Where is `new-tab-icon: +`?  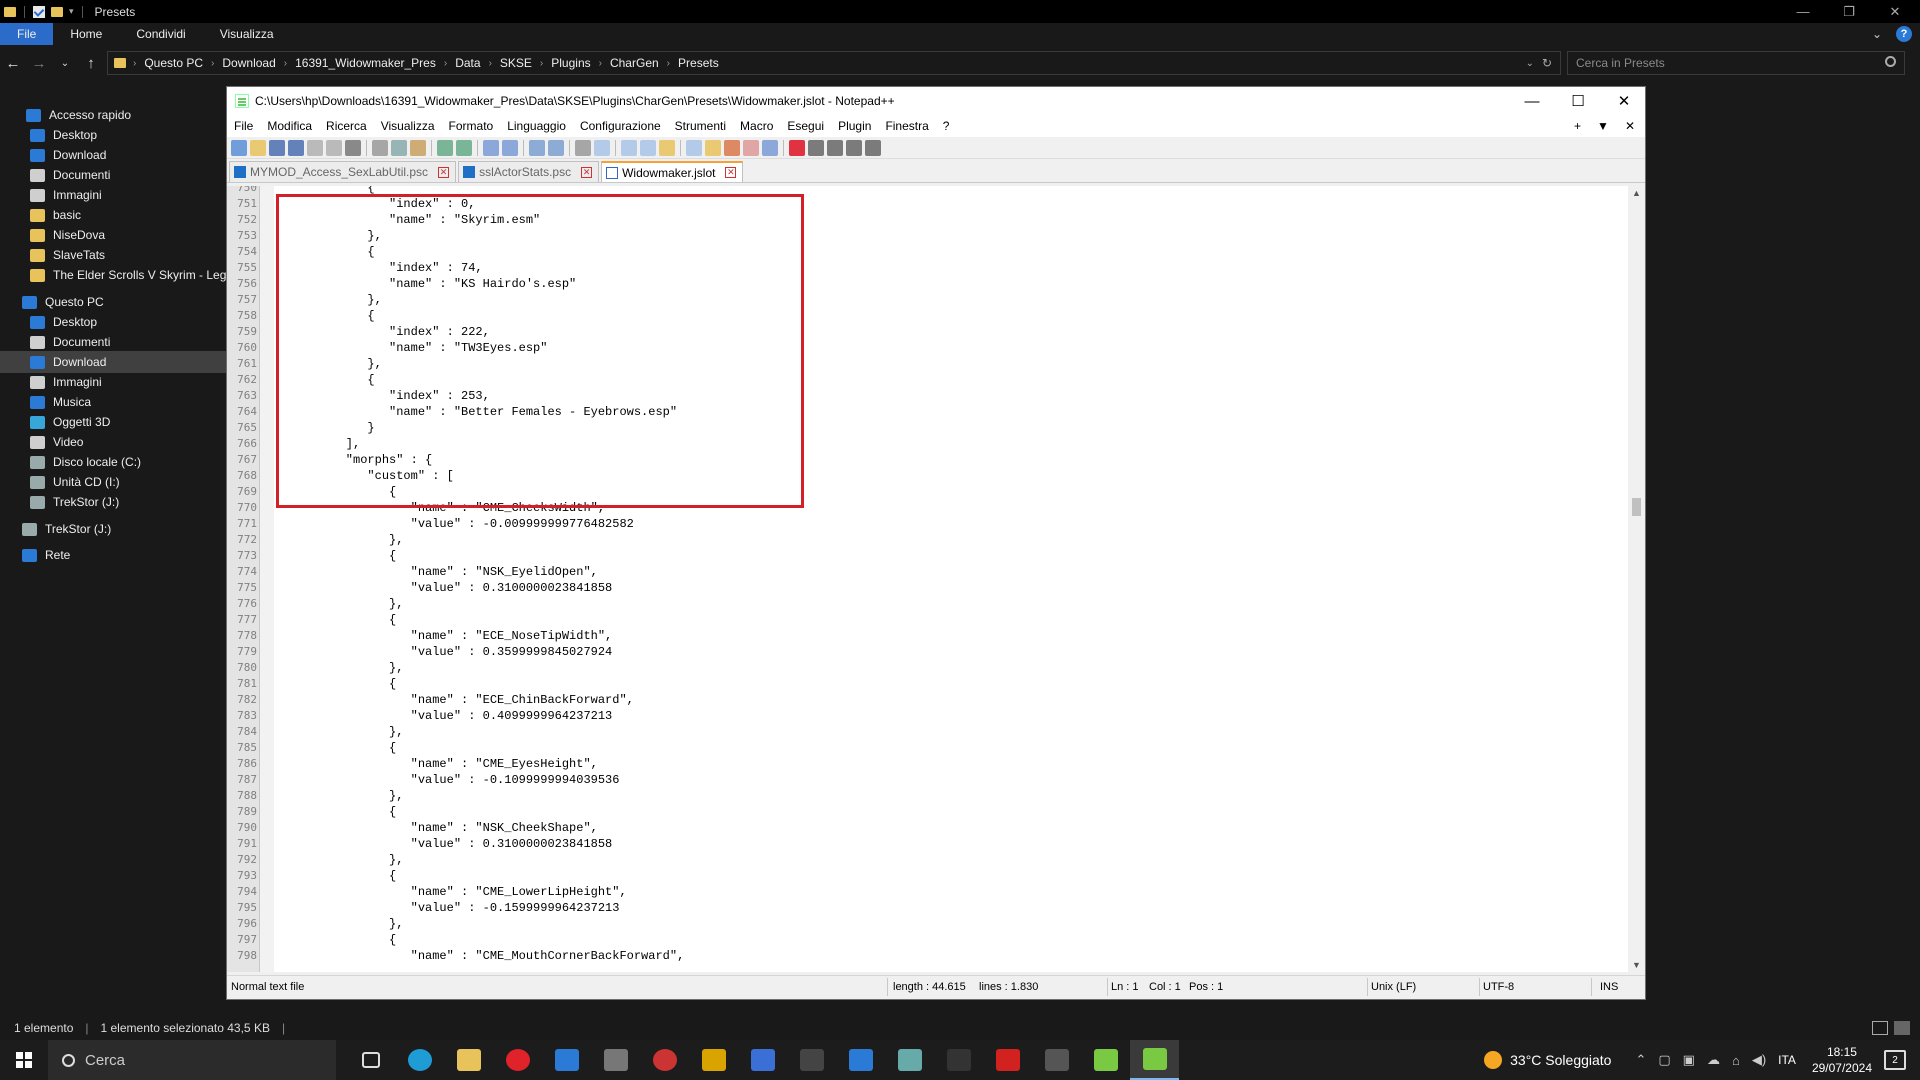 new-tab-icon: + is located at coordinates (1577, 126).